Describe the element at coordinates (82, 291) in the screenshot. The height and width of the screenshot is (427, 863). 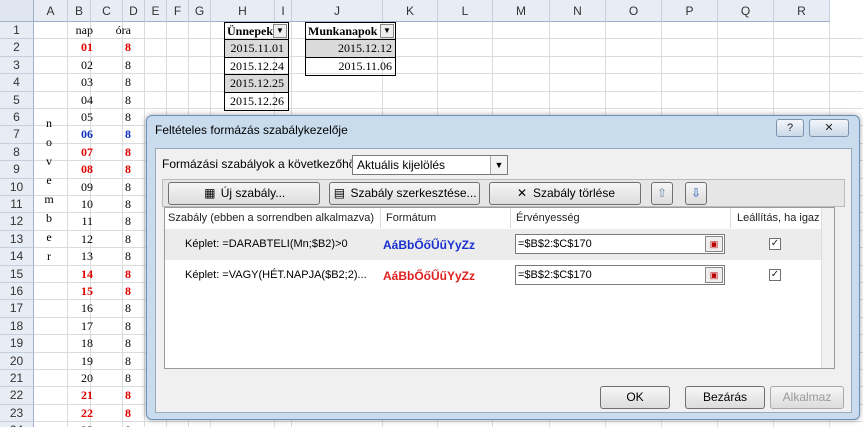
I see `day-cell: 15` at that location.